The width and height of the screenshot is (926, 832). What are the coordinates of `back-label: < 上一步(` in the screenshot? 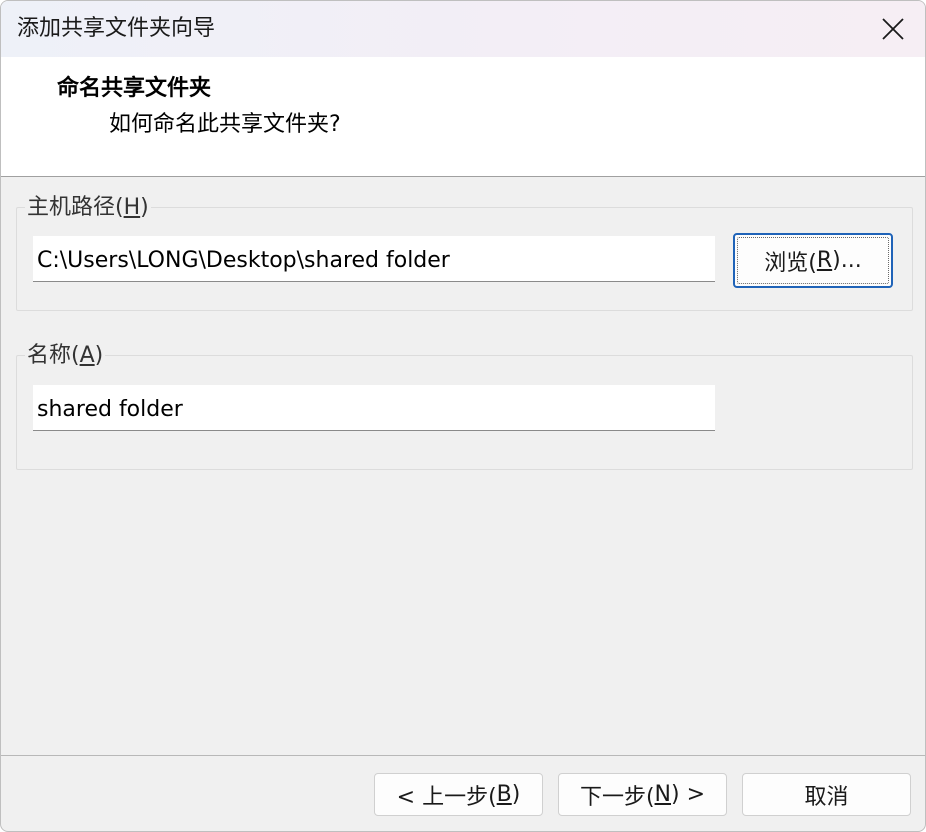 It's located at (446, 797).